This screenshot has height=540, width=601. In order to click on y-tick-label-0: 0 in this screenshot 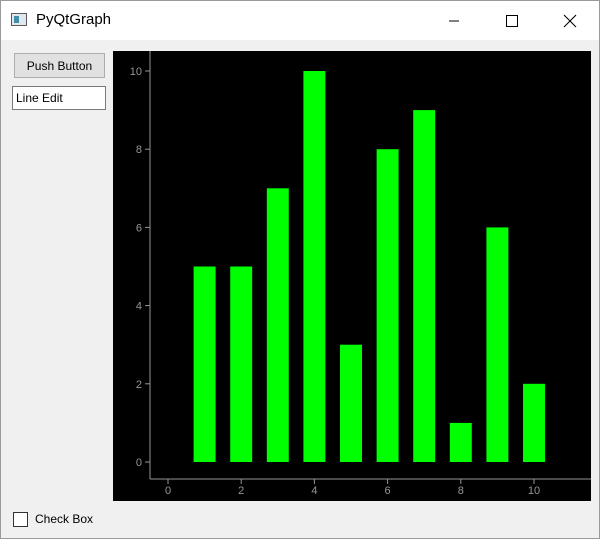, I will do `click(139, 463)`.